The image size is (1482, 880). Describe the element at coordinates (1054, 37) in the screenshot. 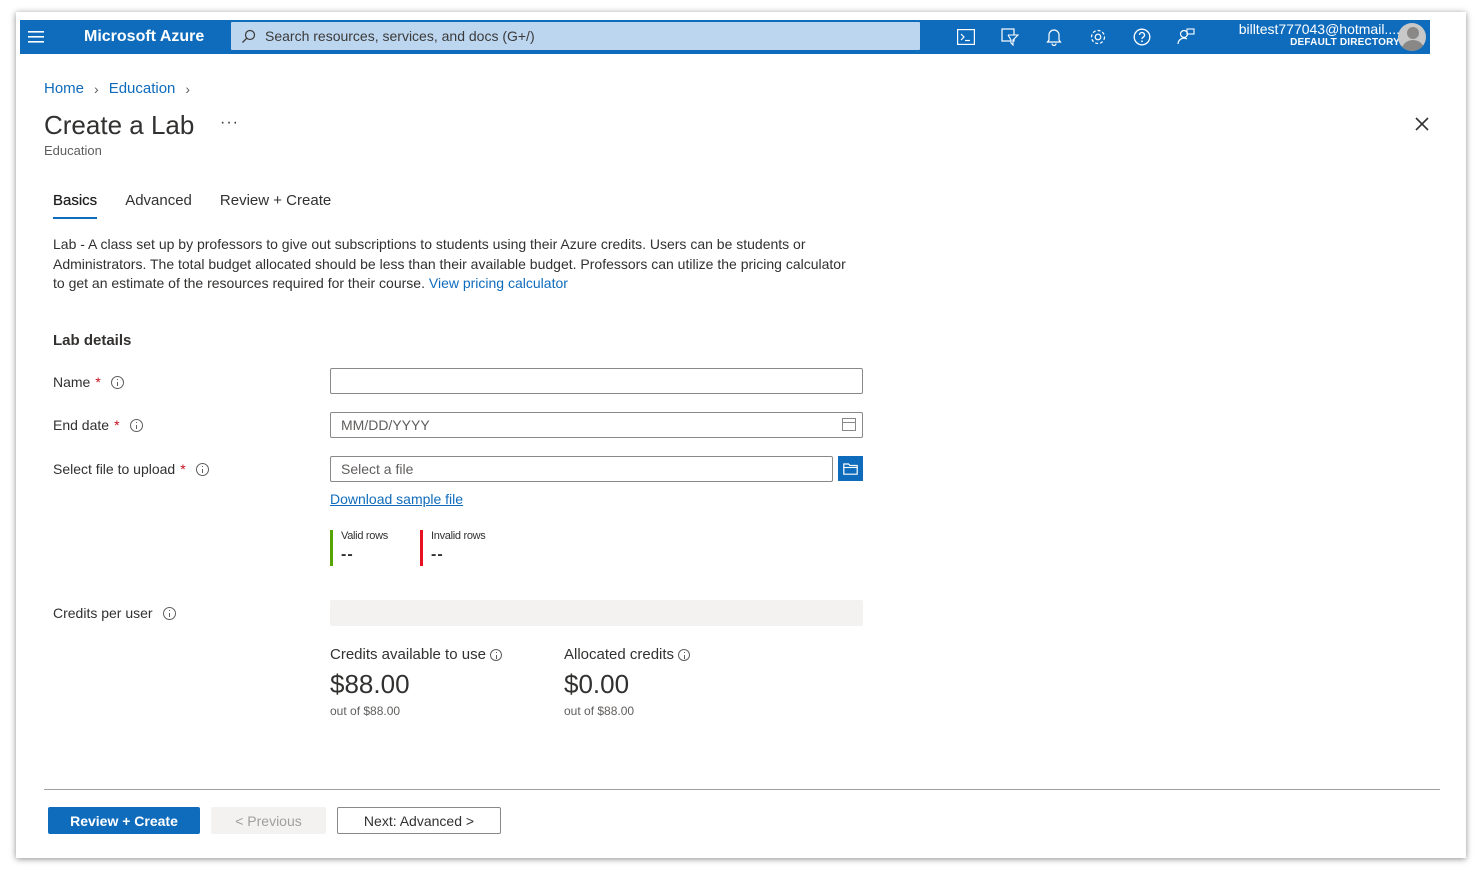

I see `notifications-icon` at that location.